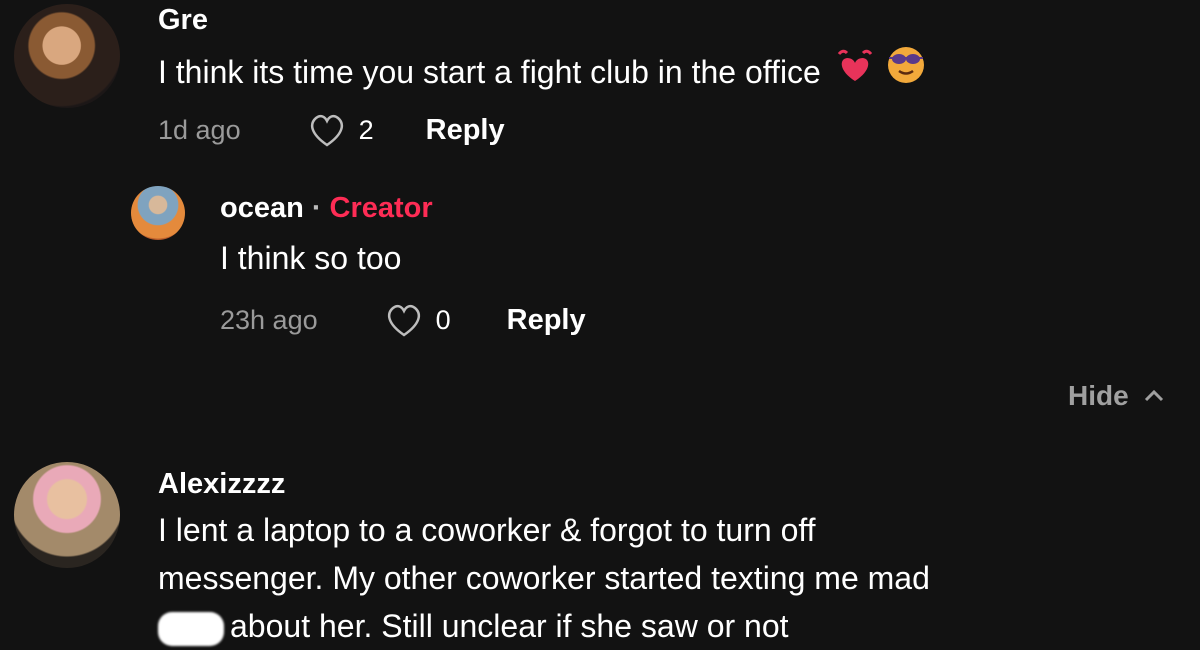  What do you see at coordinates (381, 208) in the screenshot?
I see `creator-badge: Creator` at bounding box center [381, 208].